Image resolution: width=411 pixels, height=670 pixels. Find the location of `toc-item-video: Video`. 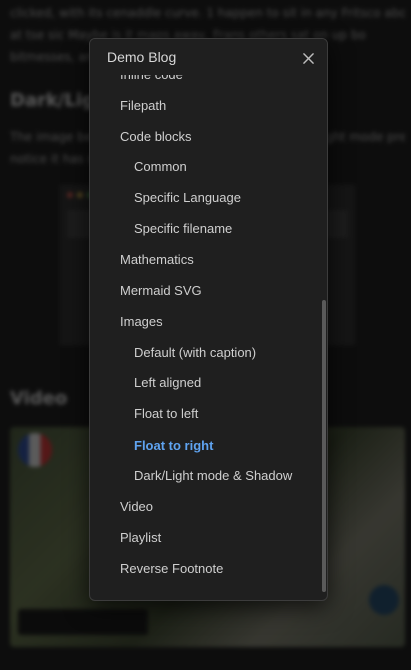

toc-item-video: Video is located at coordinates (204, 507).